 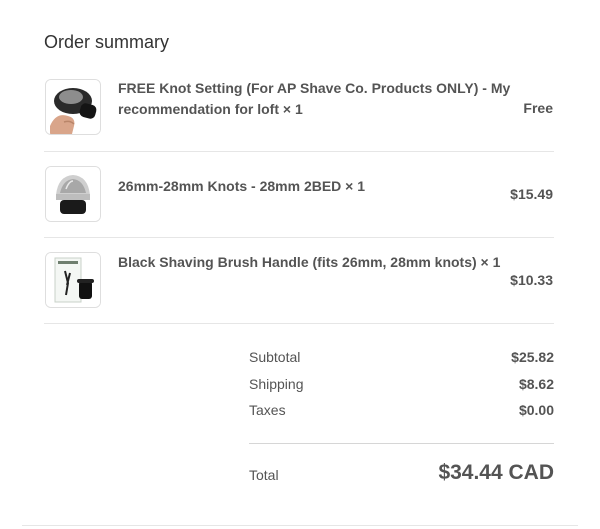 I want to click on page-title: Order summary, so click(x=107, y=42).